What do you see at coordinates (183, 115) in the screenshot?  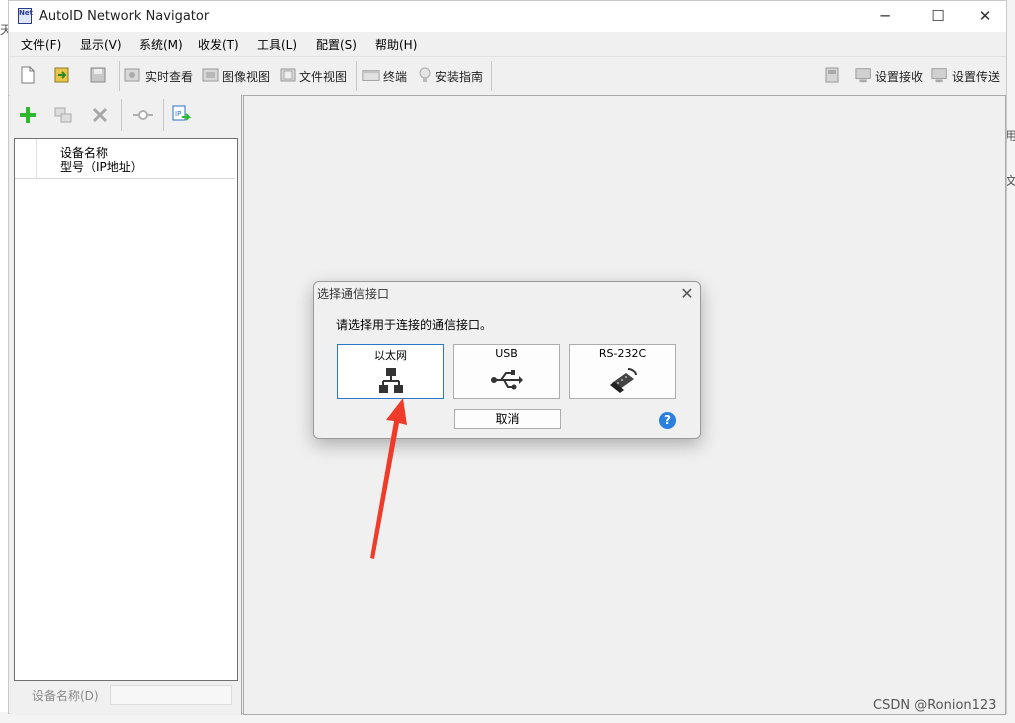 I see `ip-setting-icon: IP` at bounding box center [183, 115].